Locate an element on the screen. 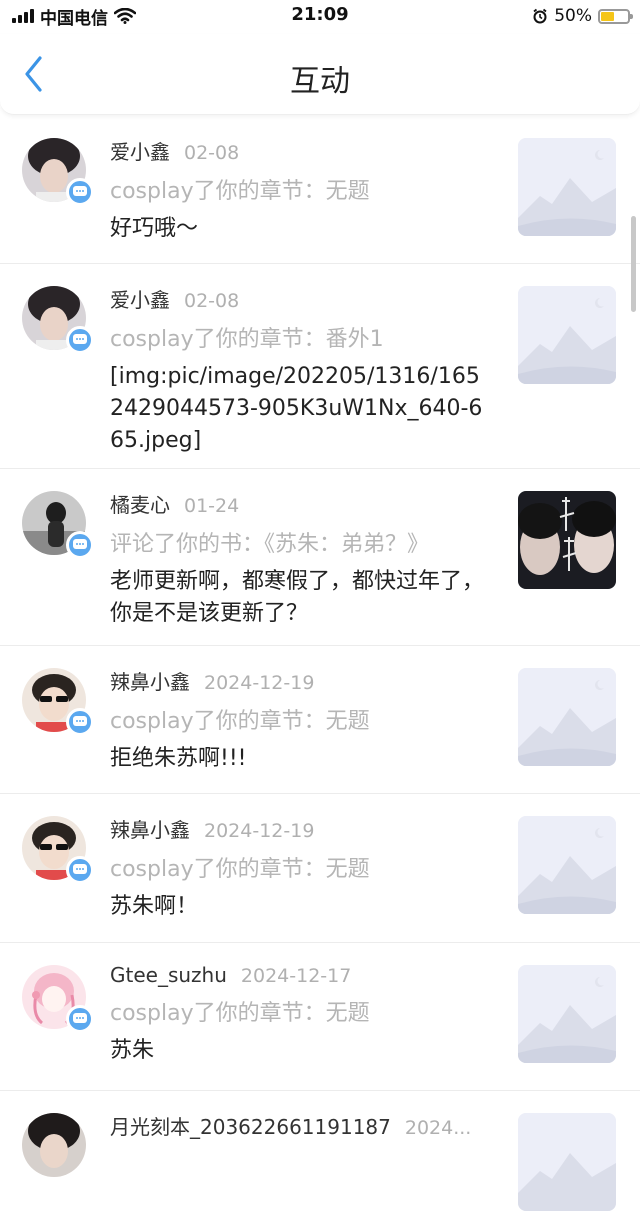 The image size is (640, 1211). date-label: 01-24 is located at coordinates (212, 506).